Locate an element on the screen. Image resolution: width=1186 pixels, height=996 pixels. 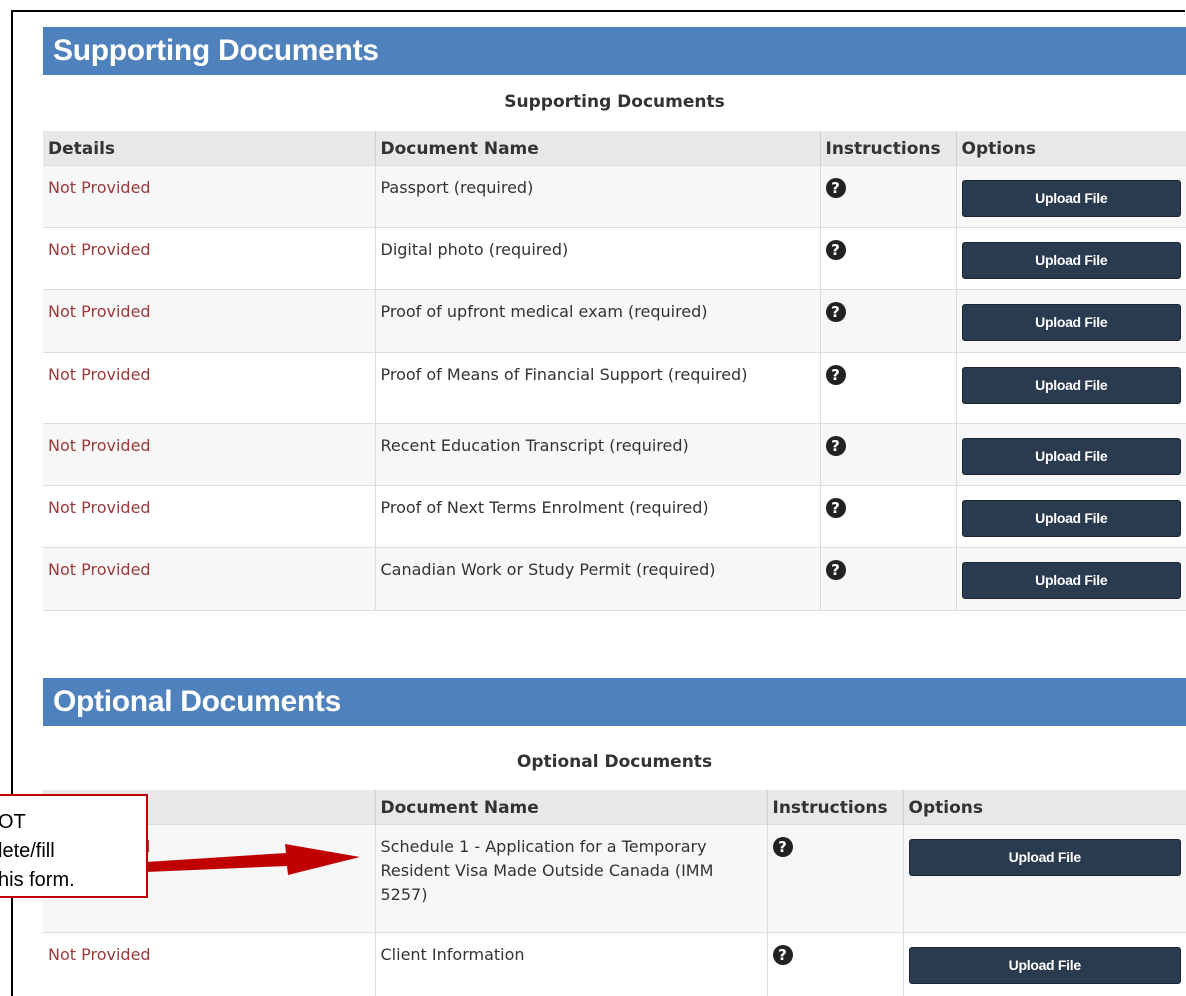
optional-documents-caption: Optional Documents is located at coordinates (614, 762).